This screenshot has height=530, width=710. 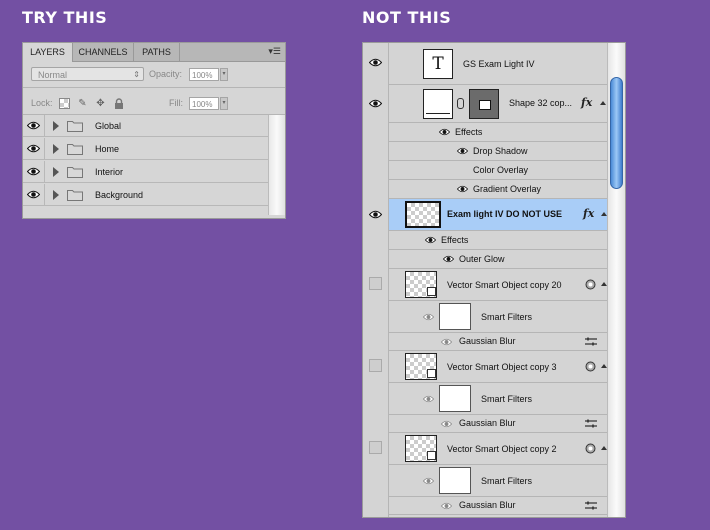 I want to click on layer-name: Background, so click(x=119, y=195).